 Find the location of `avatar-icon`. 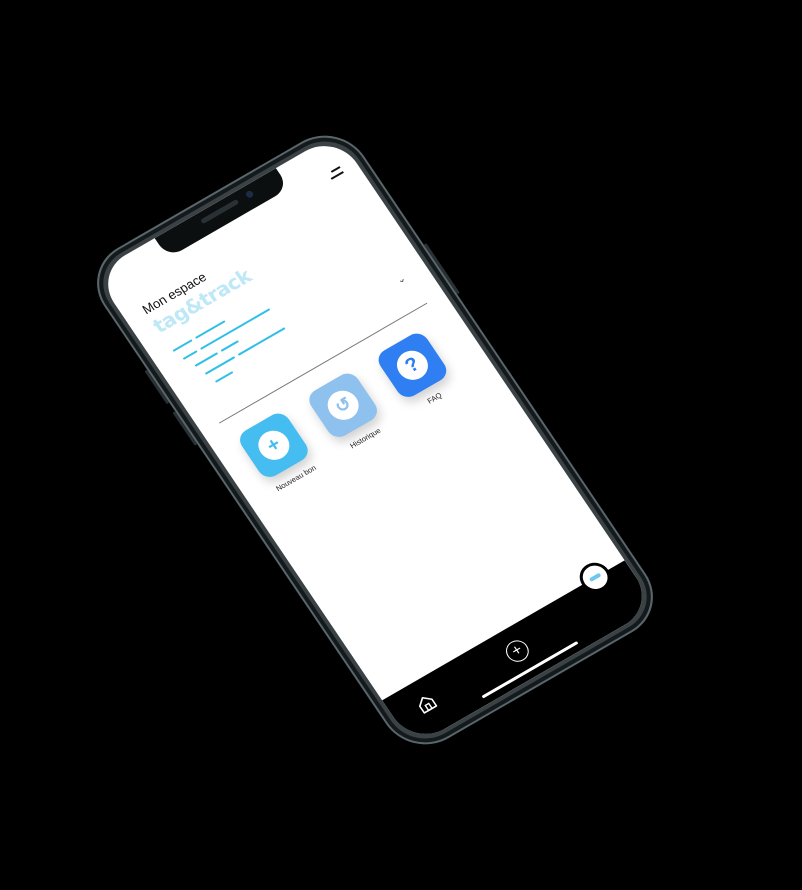

avatar-icon is located at coordinates (595, 577).